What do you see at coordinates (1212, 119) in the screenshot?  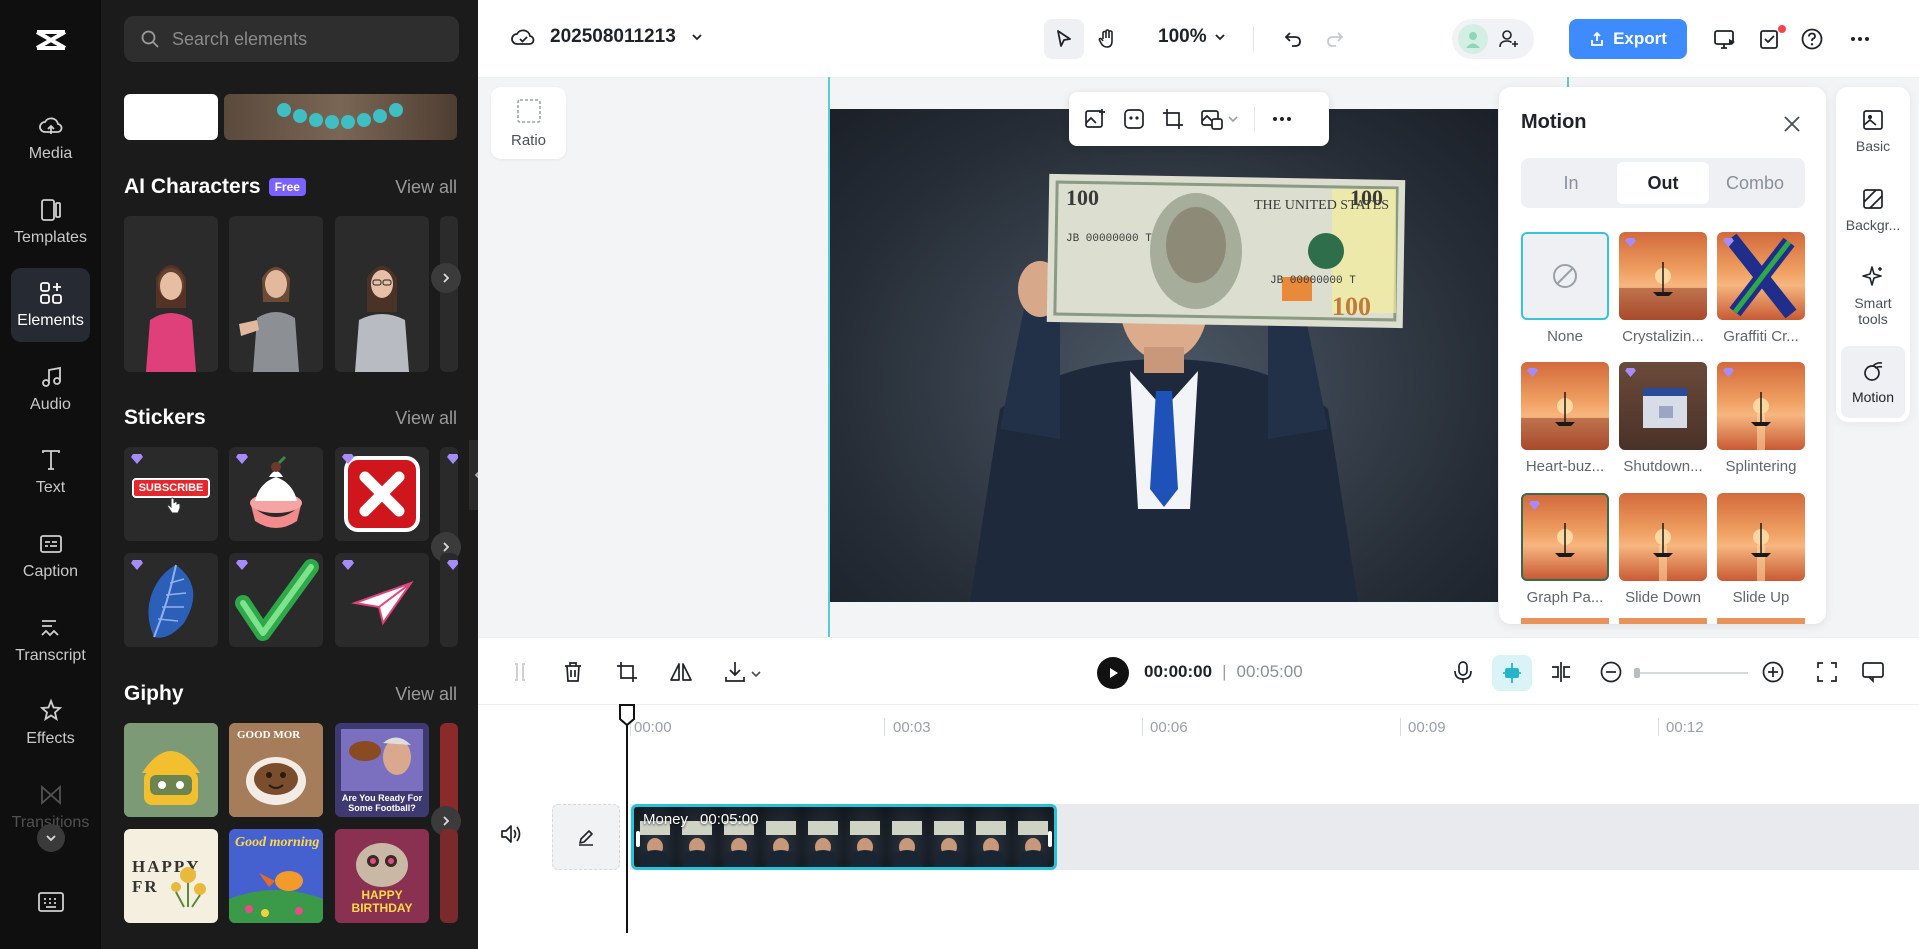 I see `adjust-image-icon` at bounding box center [1212, 119].